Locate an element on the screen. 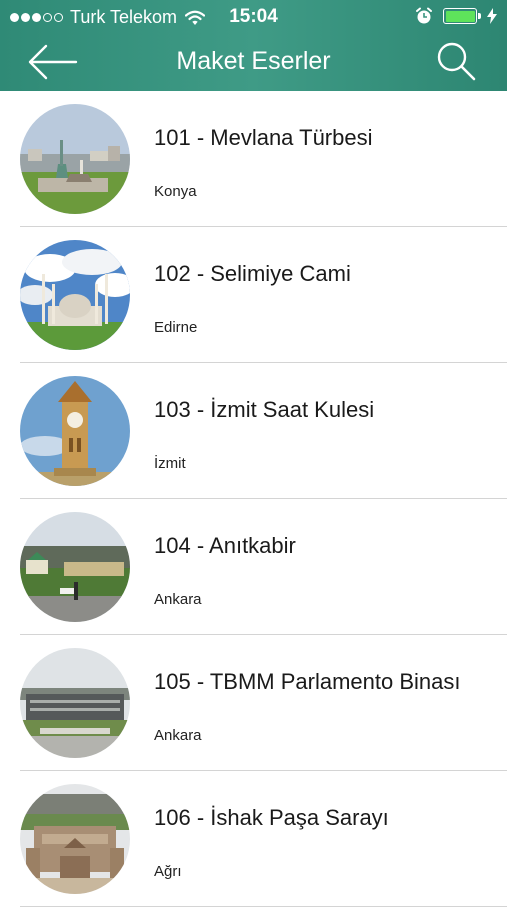 This screenshot has height=907, width=507. list-item: 104 - Anıtkabir Ankara is located at coordinates (253, 567).